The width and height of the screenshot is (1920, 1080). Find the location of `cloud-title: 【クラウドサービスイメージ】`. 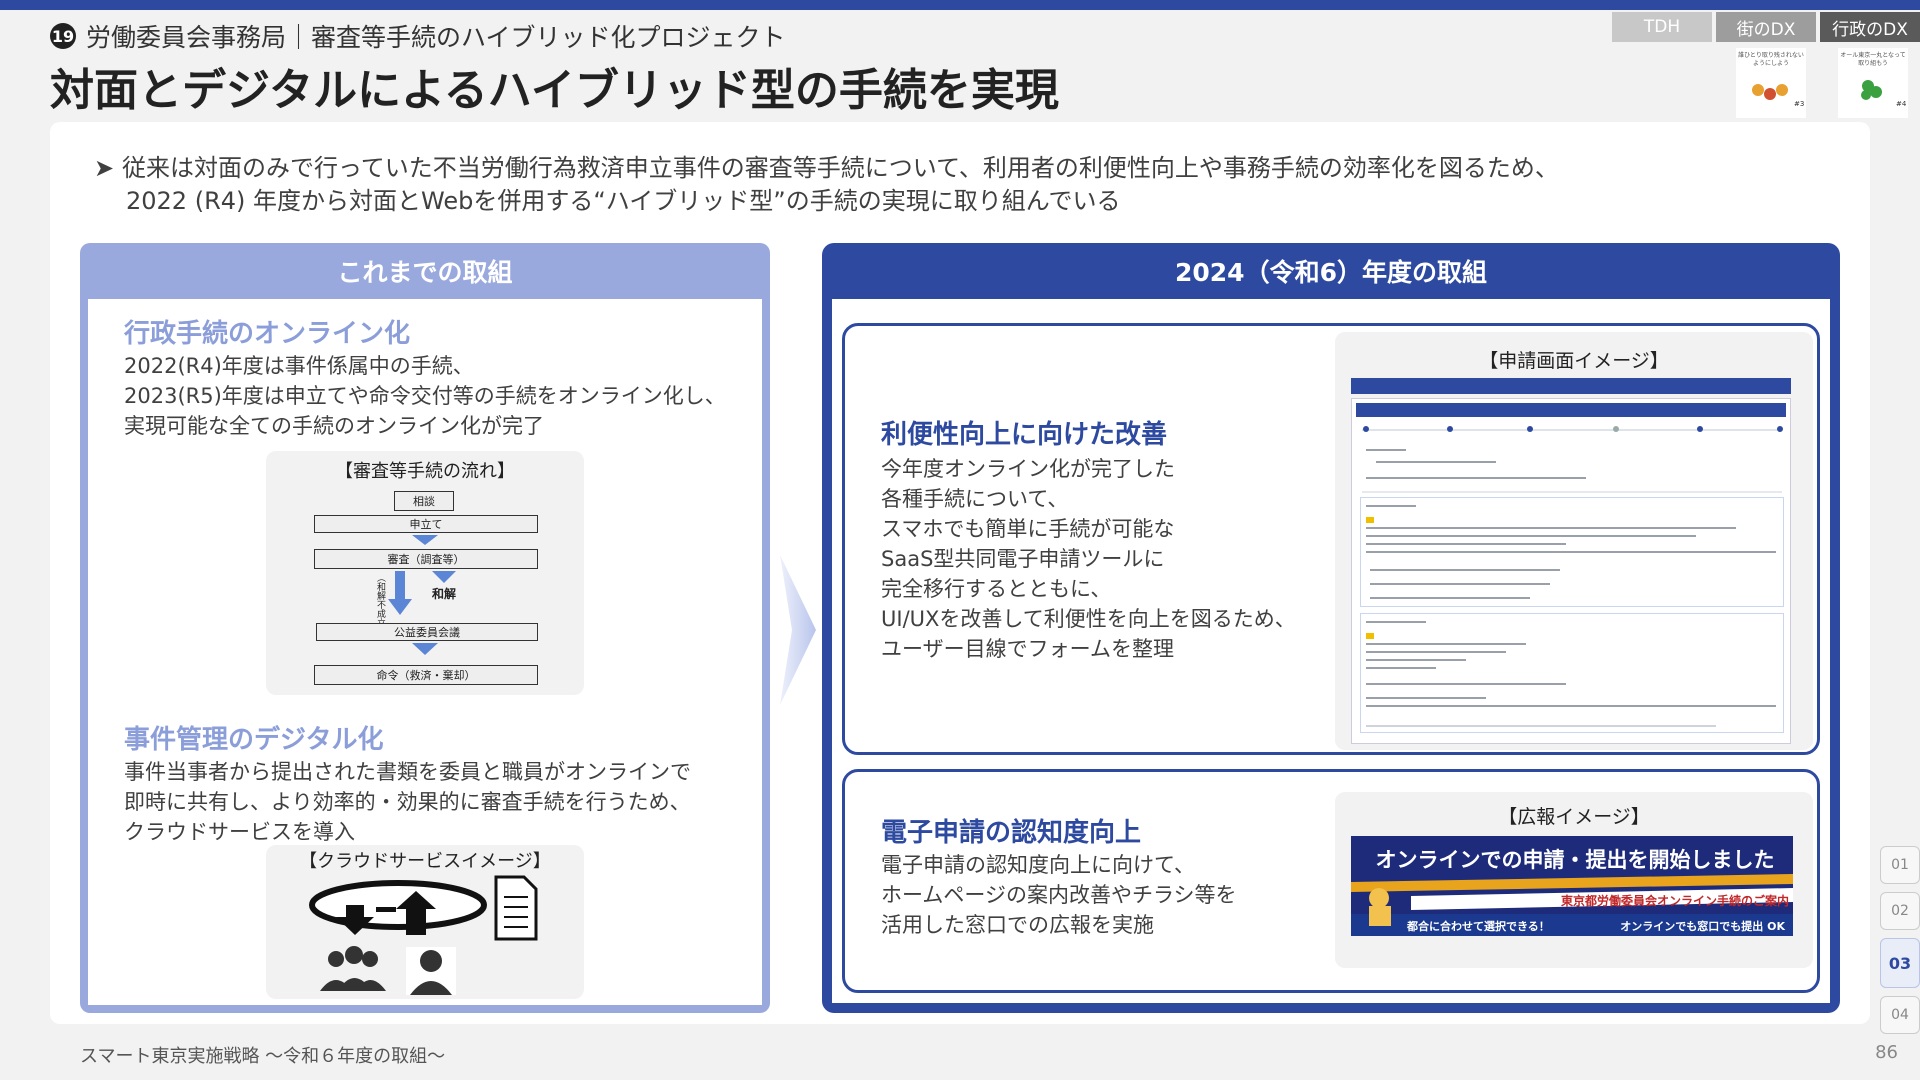

cloud-title: 【クラウドサービスイメージ】 is located at coordinates (425, 861).